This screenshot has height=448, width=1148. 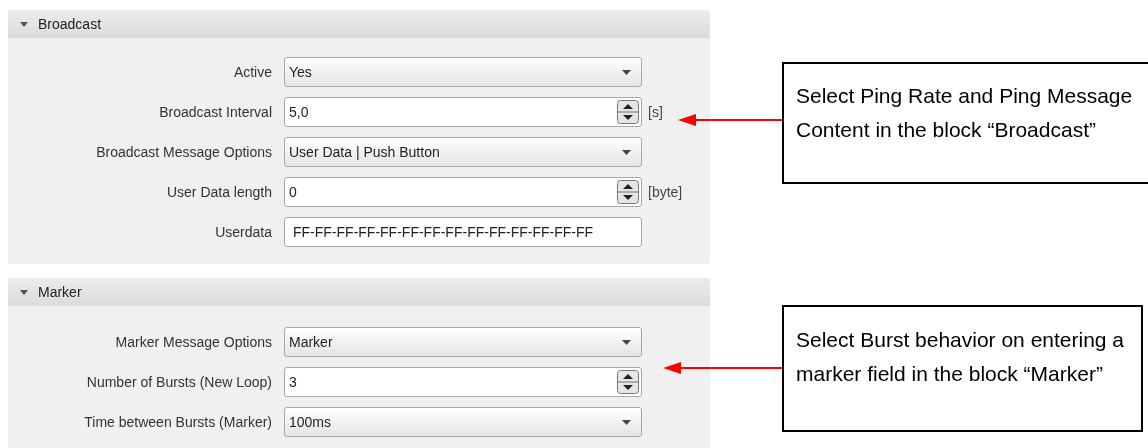 I want to click on unit-label: [s], so click(x=656, y=112).